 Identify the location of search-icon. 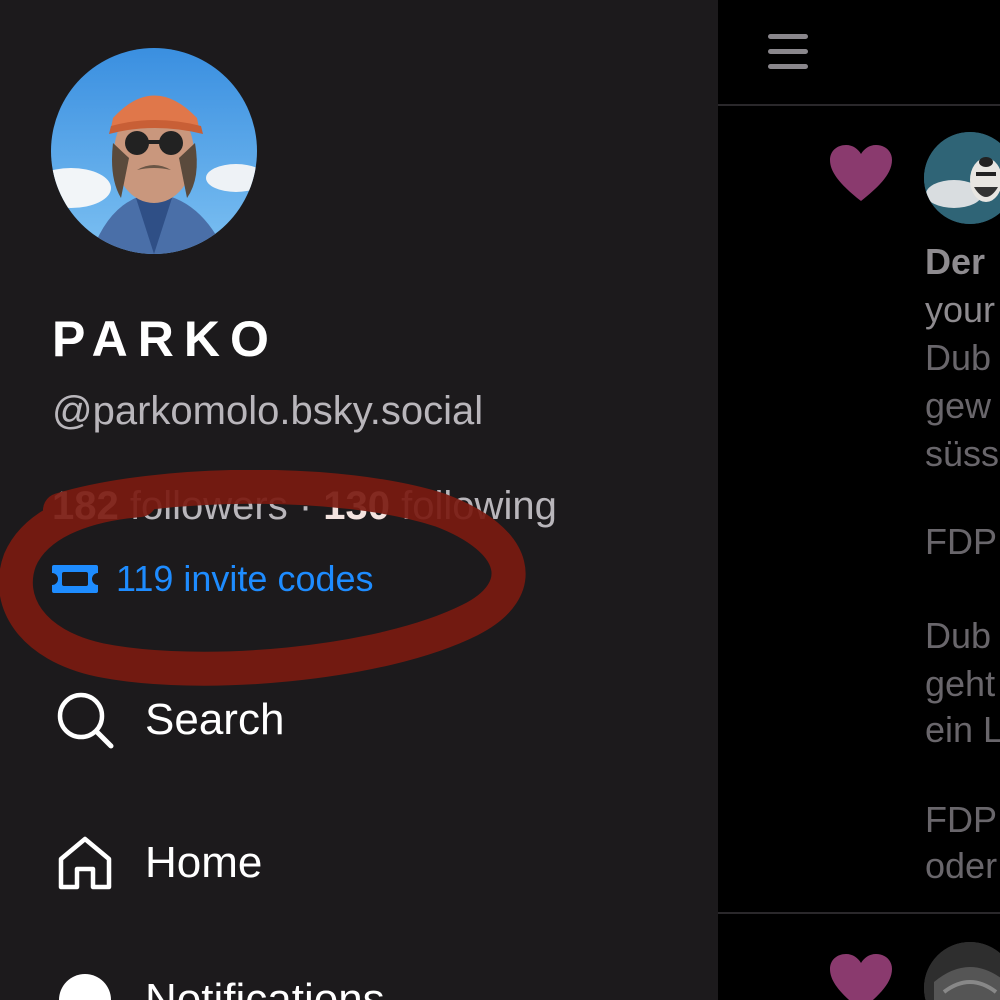
(85, 720).